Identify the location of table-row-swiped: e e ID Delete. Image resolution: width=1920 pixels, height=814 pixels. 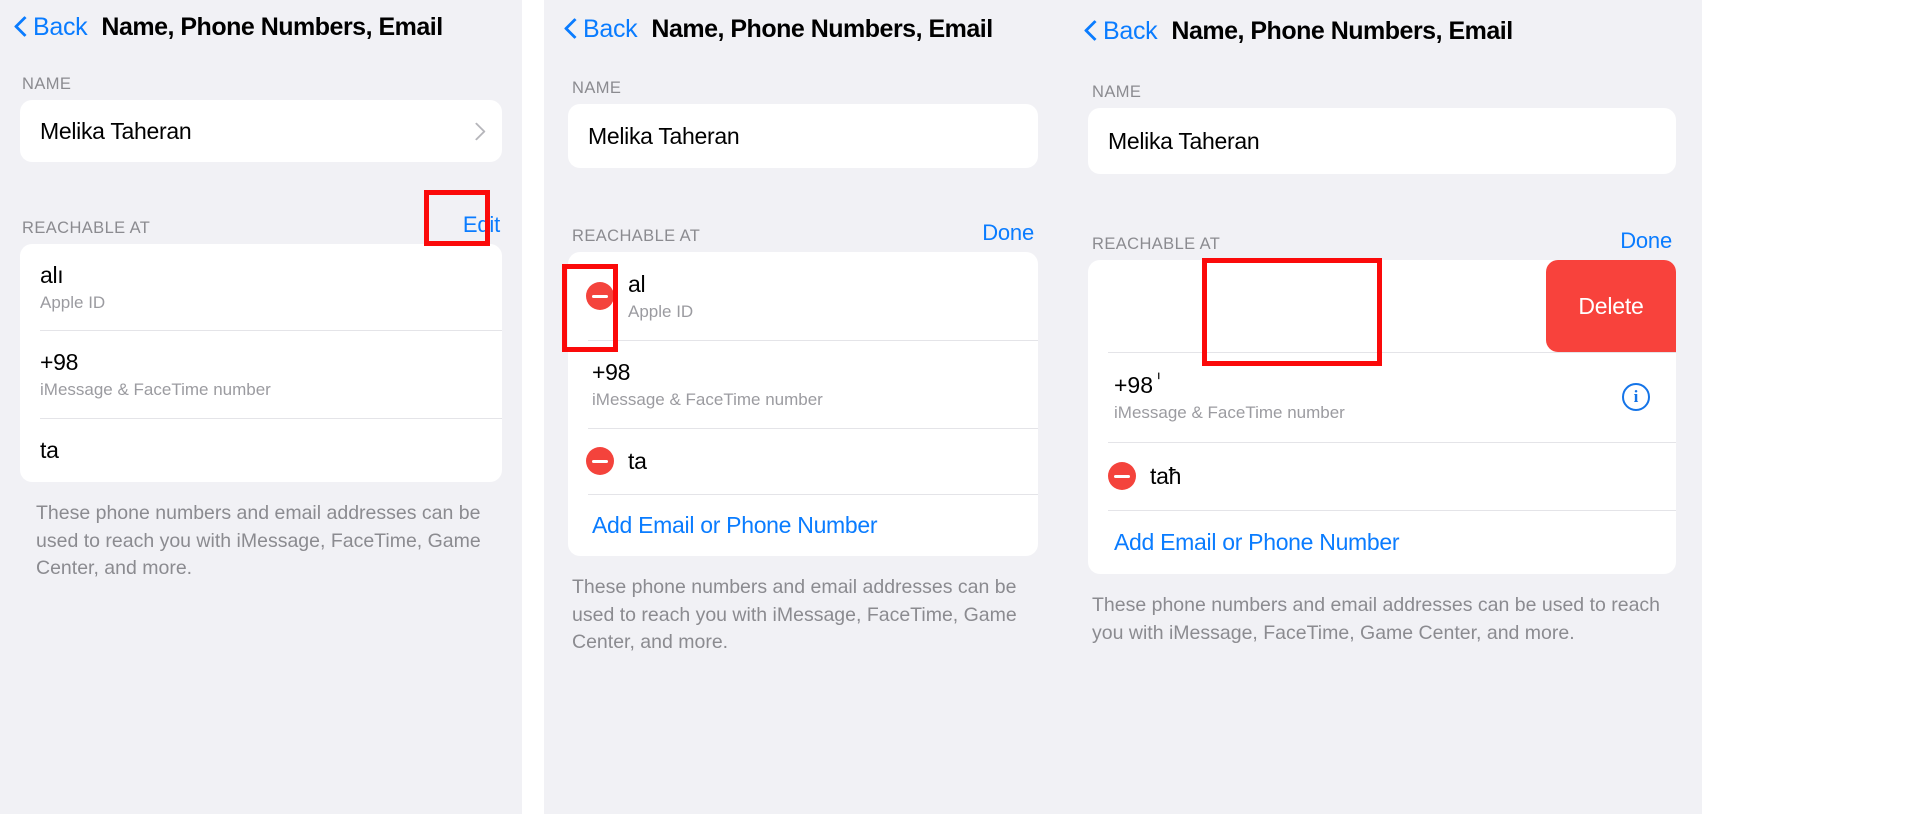
(1382, 306).